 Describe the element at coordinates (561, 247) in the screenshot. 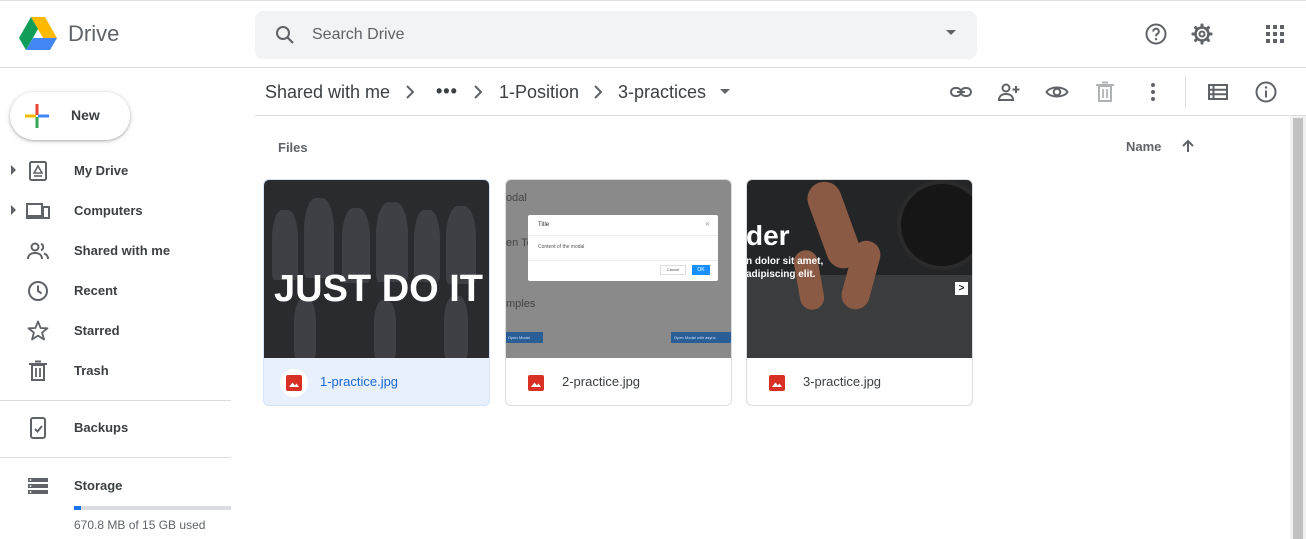

I see `thumbnail-modal-body: Content of the modal` at that location.